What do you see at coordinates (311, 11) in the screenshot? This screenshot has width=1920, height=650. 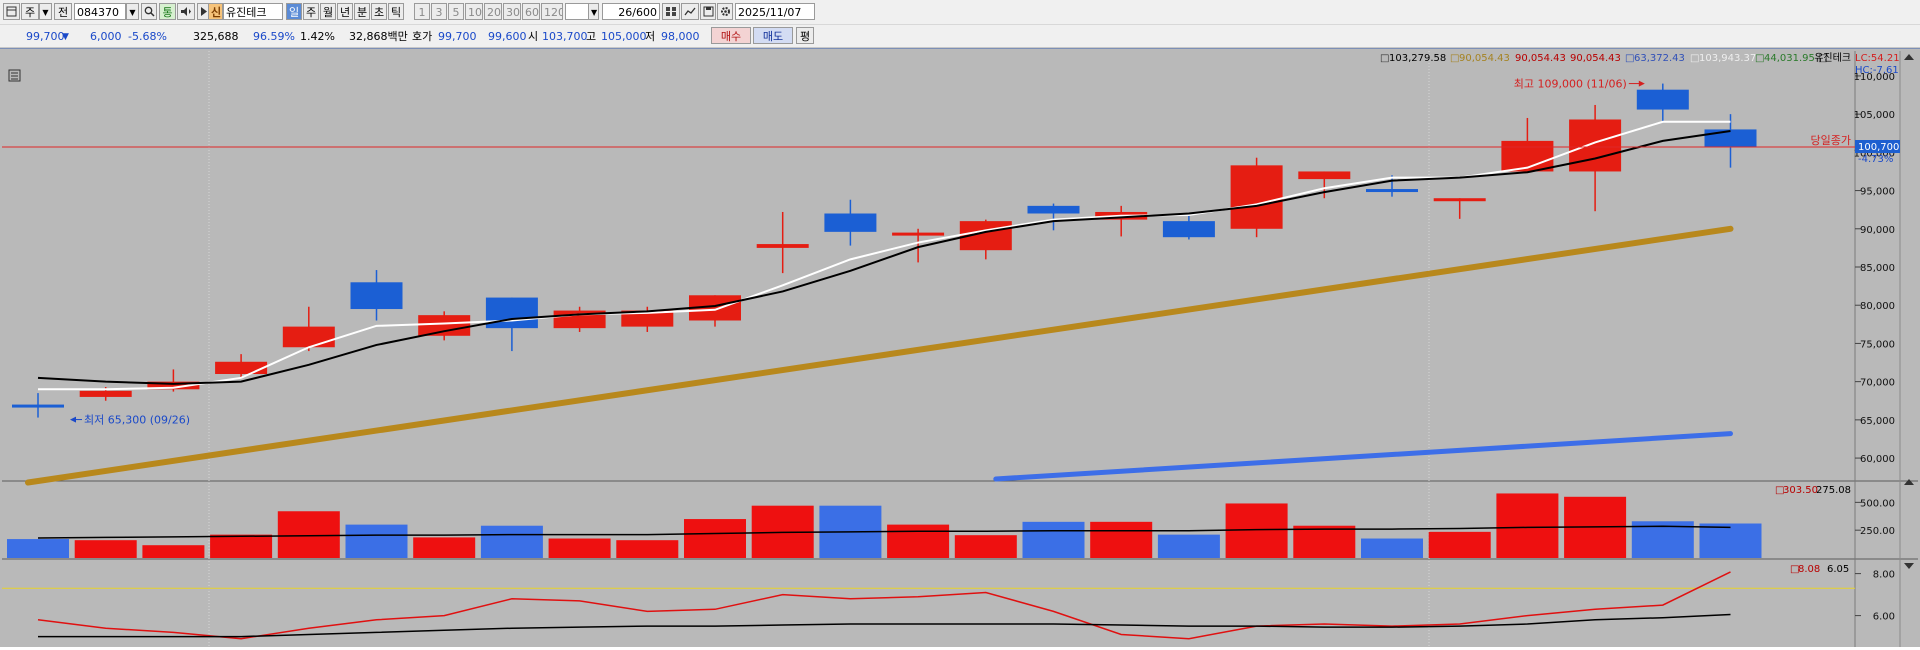 I see `period-week-tab: 주` at bounding box center [311, 11].